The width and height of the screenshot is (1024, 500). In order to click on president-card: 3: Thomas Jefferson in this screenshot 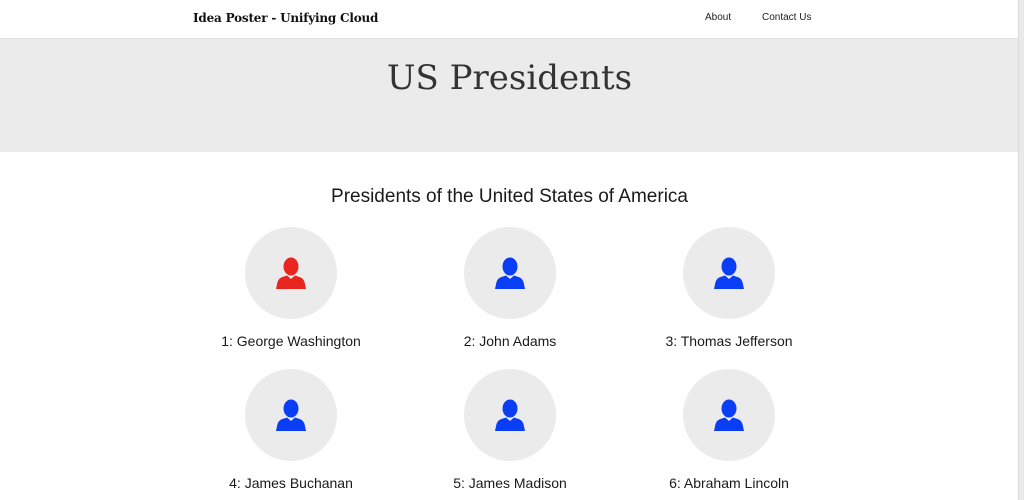, I will do `click(729, 288)`.